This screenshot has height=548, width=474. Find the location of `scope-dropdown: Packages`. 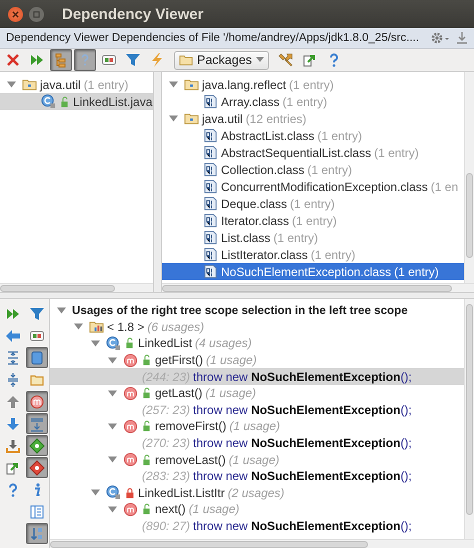

scope-dropdown: Packages is located at coordinates (221, 60).